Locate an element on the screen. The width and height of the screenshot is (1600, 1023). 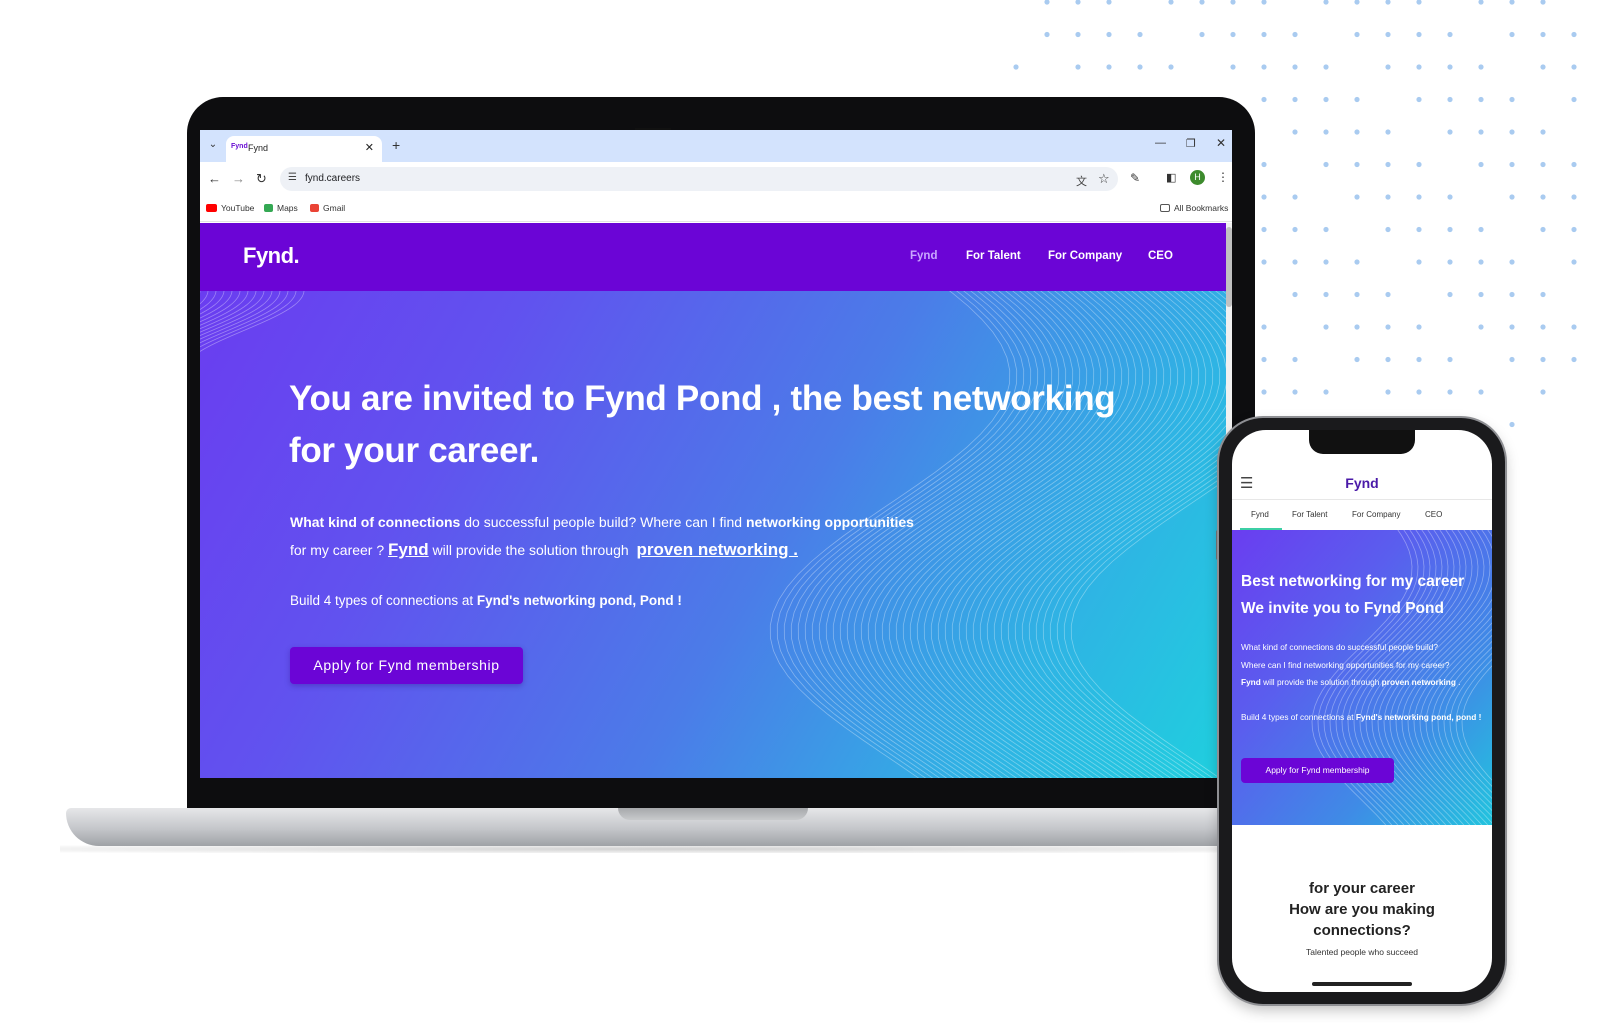
bookmark-youtube: YouTube is located at coordinates (230, 208).